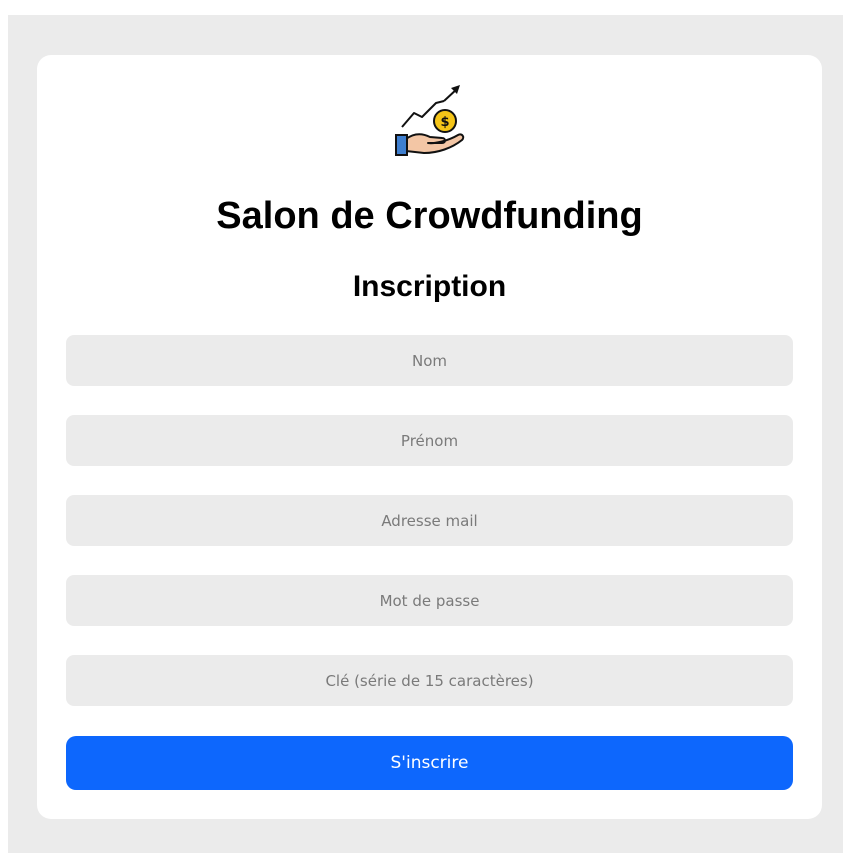  What do you see at coordinates (429, 763) in the screenshot?
I see `register-button: S'inscrire` at bounding box center [429, 763].